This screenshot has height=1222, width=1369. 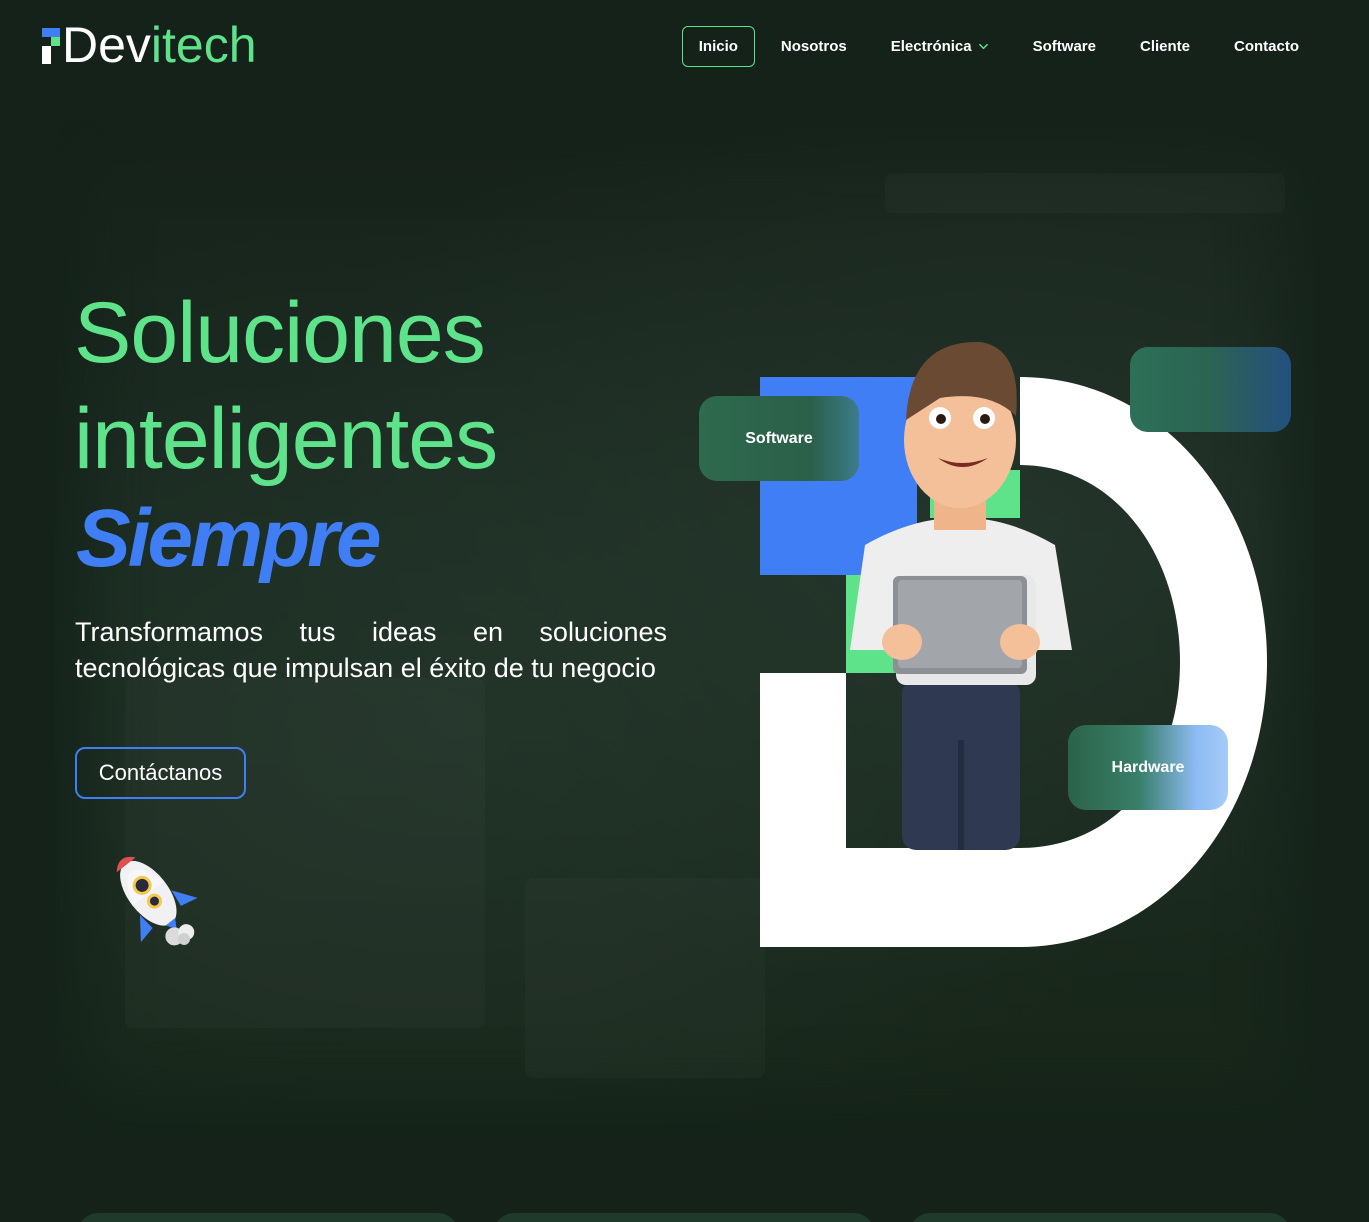 What do you see at coordinates (286, 439) in the screenshot?
I see `hero-title-line-2: inteligentes` at bounding box center [286, 439].